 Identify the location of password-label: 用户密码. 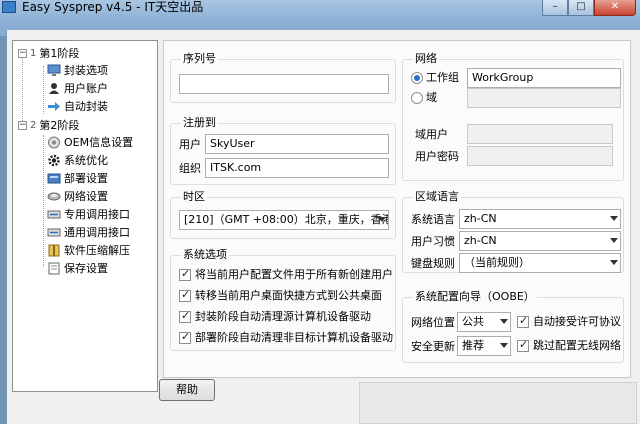
(437, 156).